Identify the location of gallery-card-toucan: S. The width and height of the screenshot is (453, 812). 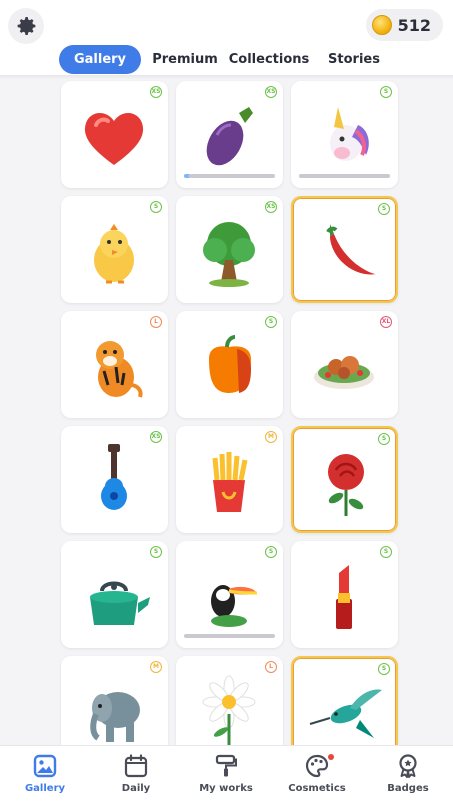
(229, 594).